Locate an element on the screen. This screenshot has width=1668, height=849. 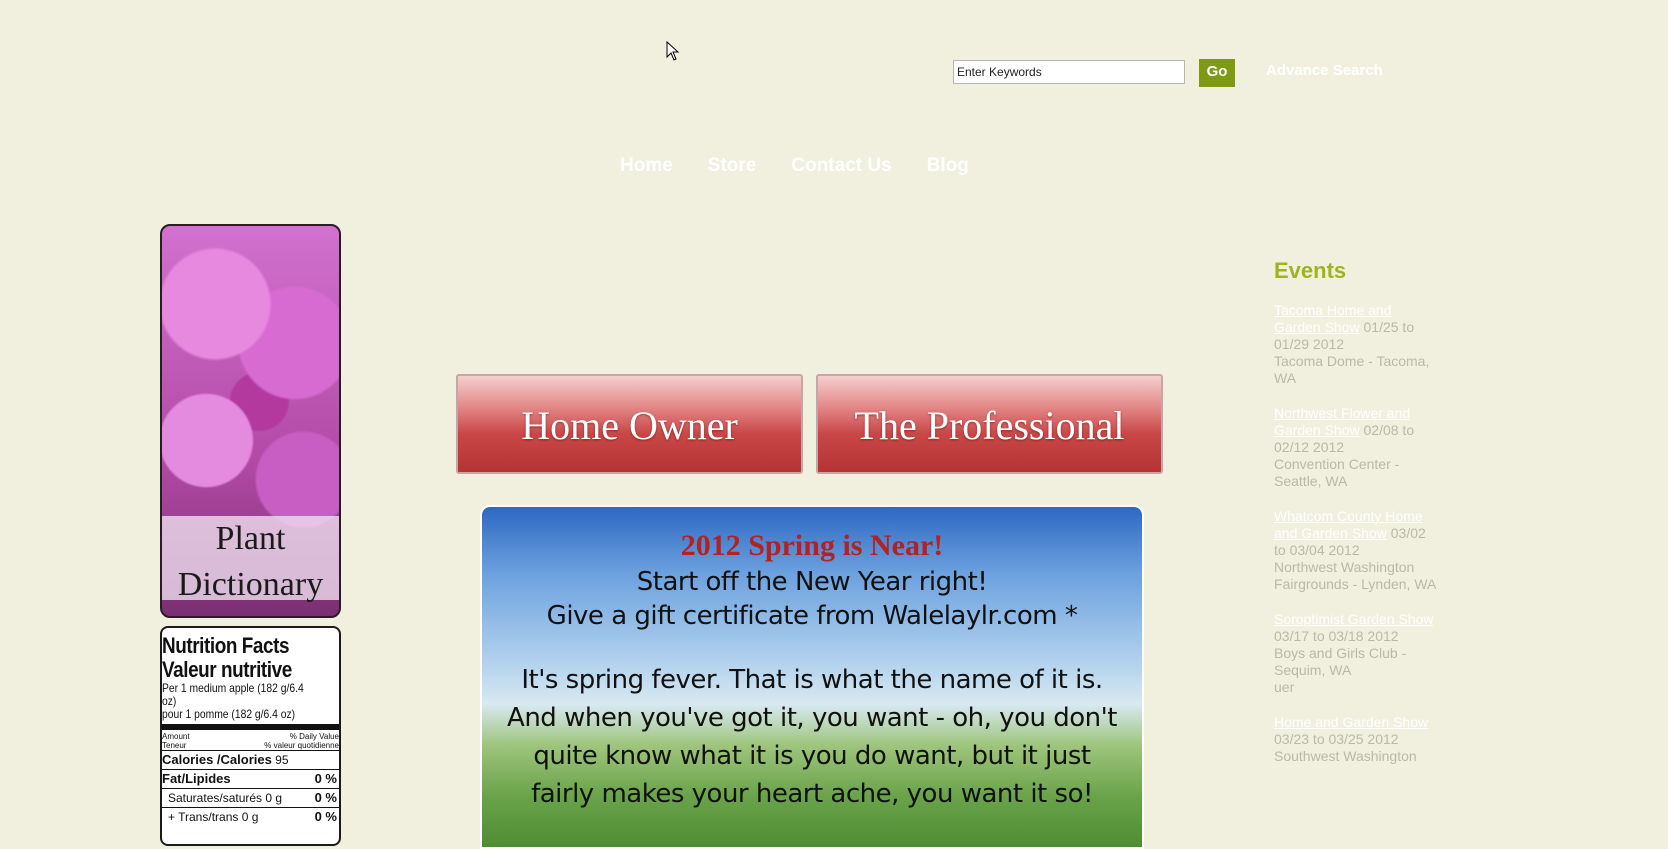
fat-row: Fat/Lipides 0 % is located at coordinates (250, 778).